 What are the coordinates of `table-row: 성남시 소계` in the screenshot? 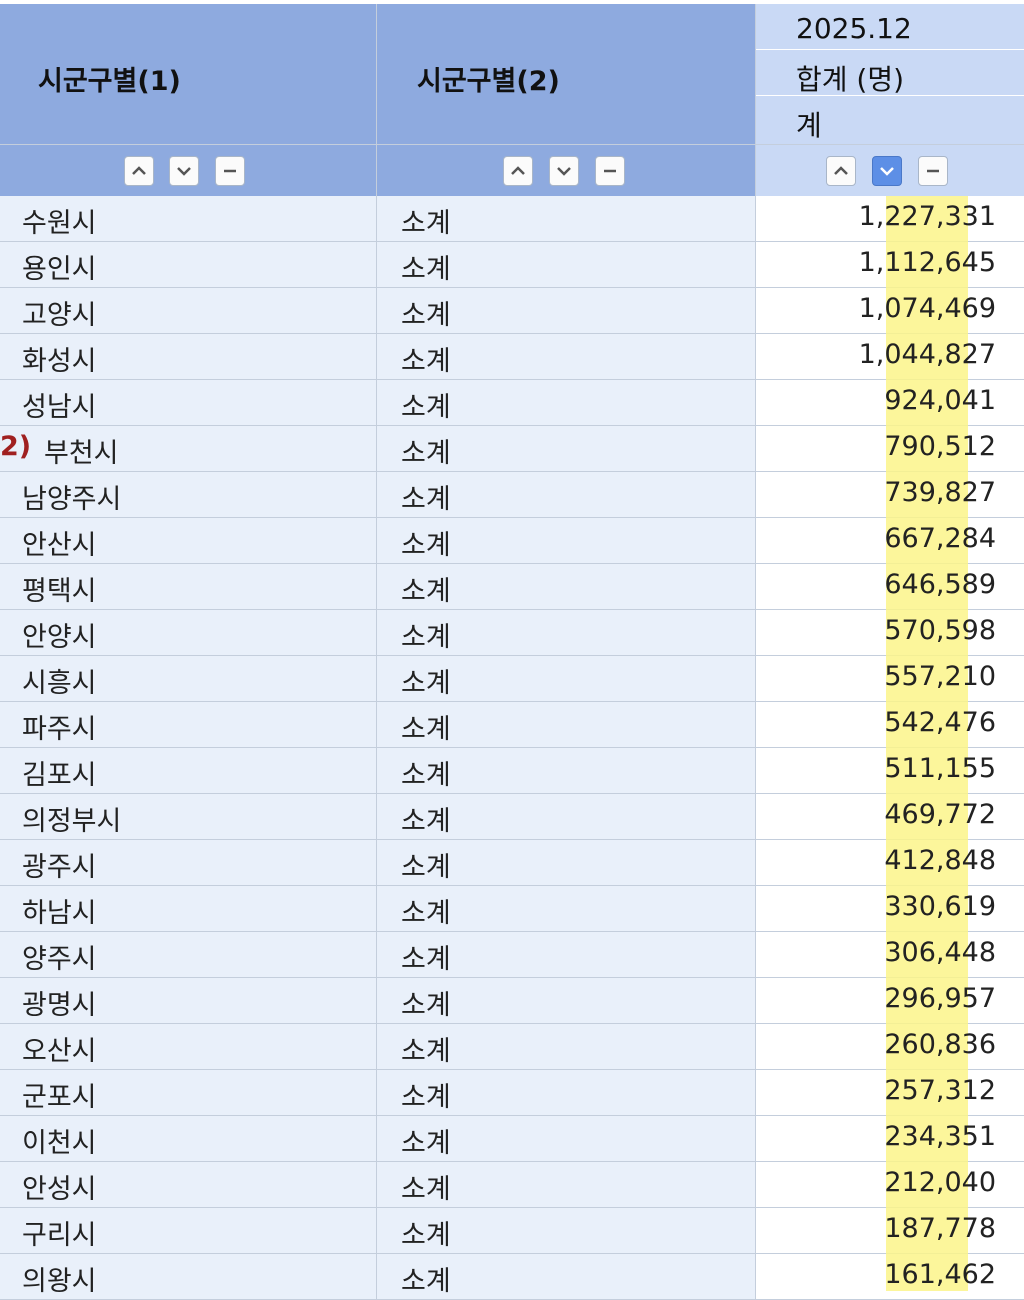 It's located at (512, 403).